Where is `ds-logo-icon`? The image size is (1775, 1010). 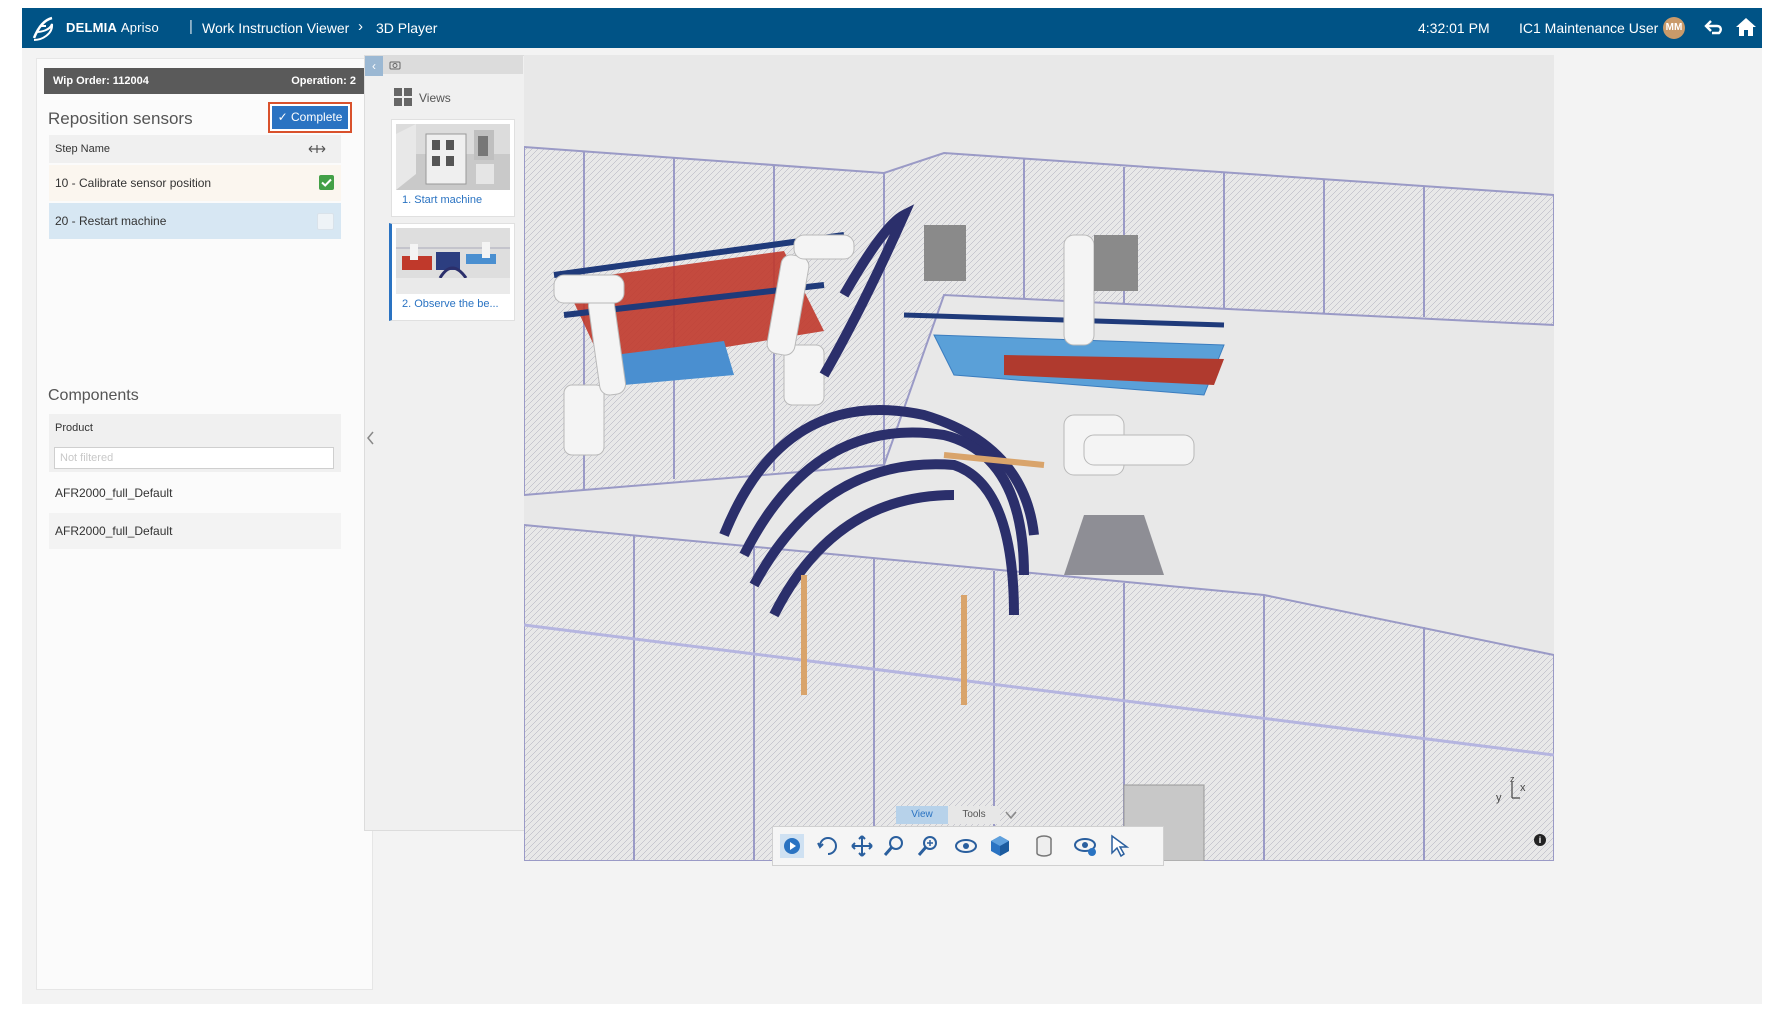
ds-logo-icon is located at coordinates (43, 28).